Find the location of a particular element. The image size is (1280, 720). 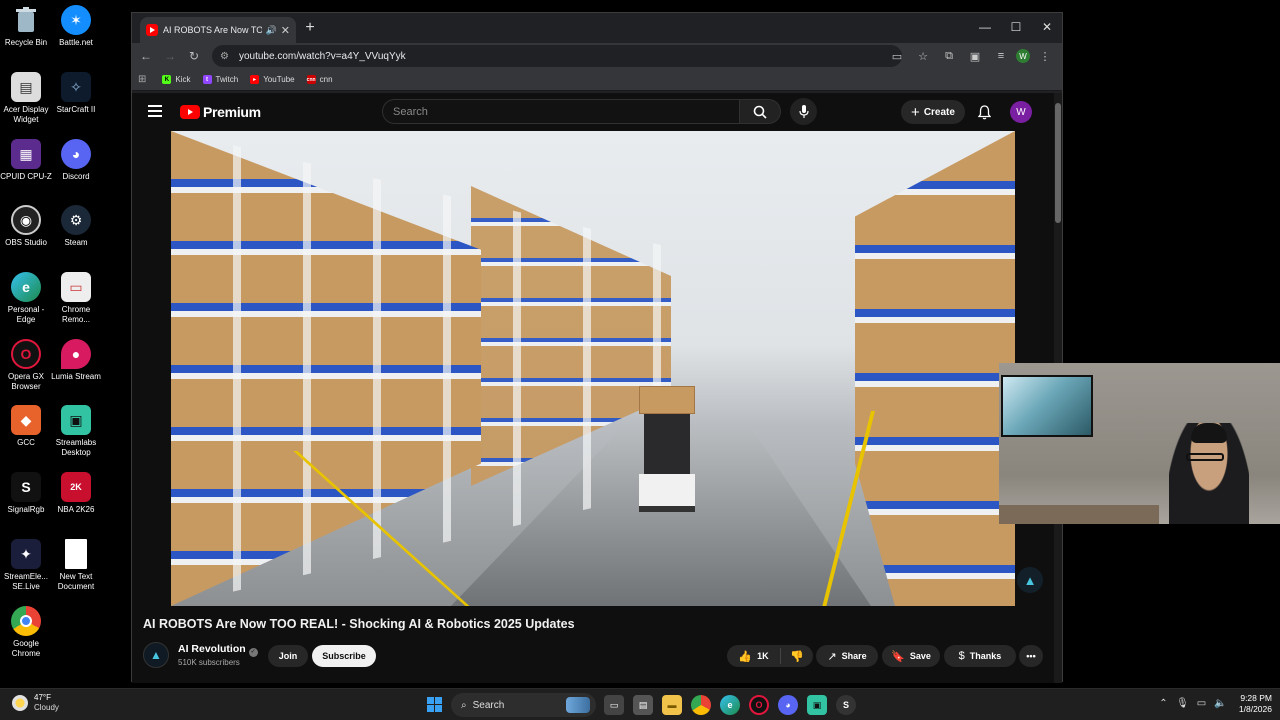

bookmarks-bar: ⊞ K Kick t Twitch ▸ YouTube cnn cnn is located at coordinates (597, 80).